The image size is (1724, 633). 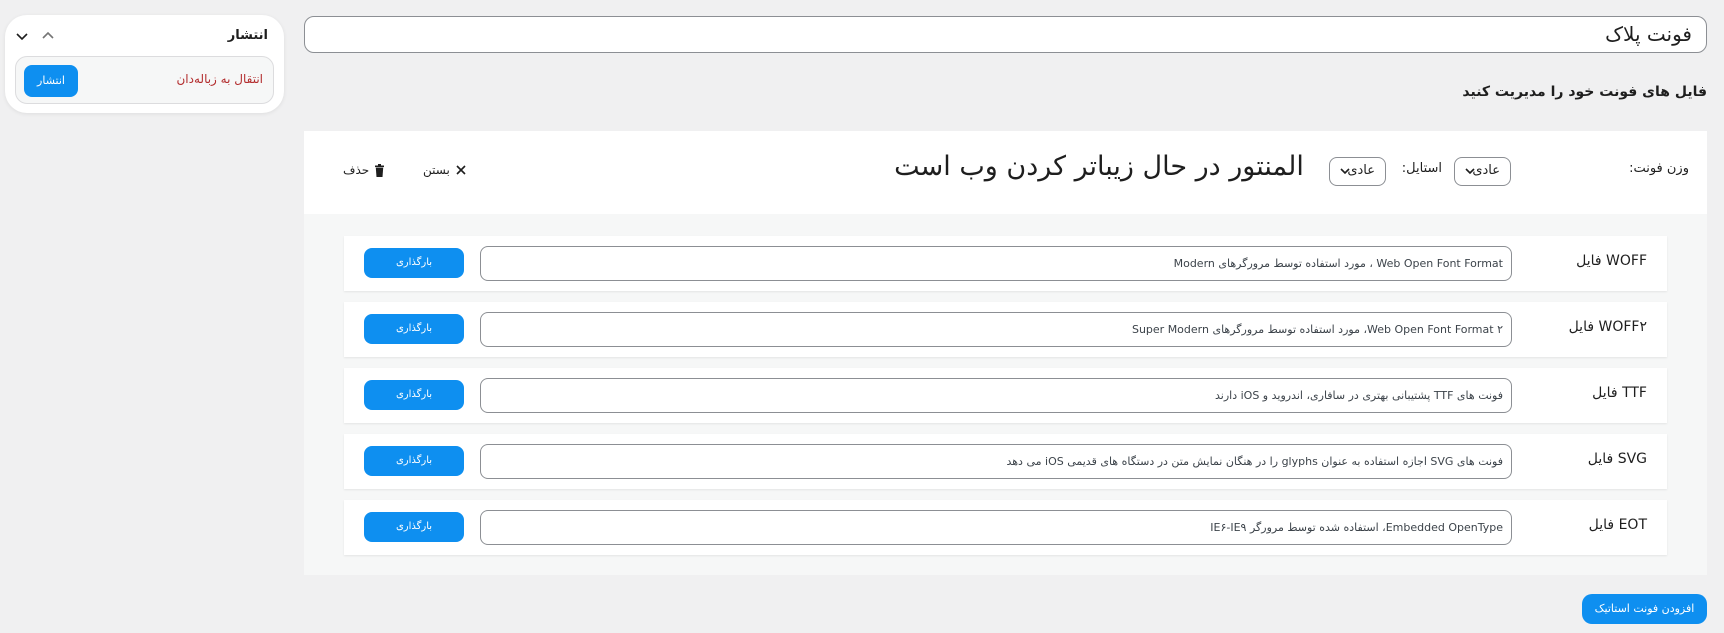 What do you see at coordinates (1659, 168) in the screenshot?
I see `font-weight-label: وزن فونت:` at bounding box center [1659, 168].